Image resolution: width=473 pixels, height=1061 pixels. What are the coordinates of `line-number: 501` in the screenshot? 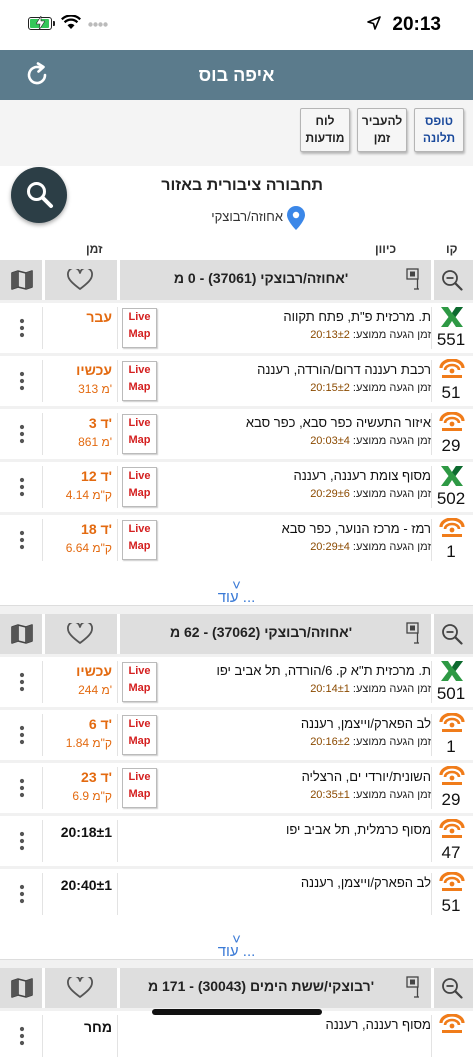 It's located at (451, 694).